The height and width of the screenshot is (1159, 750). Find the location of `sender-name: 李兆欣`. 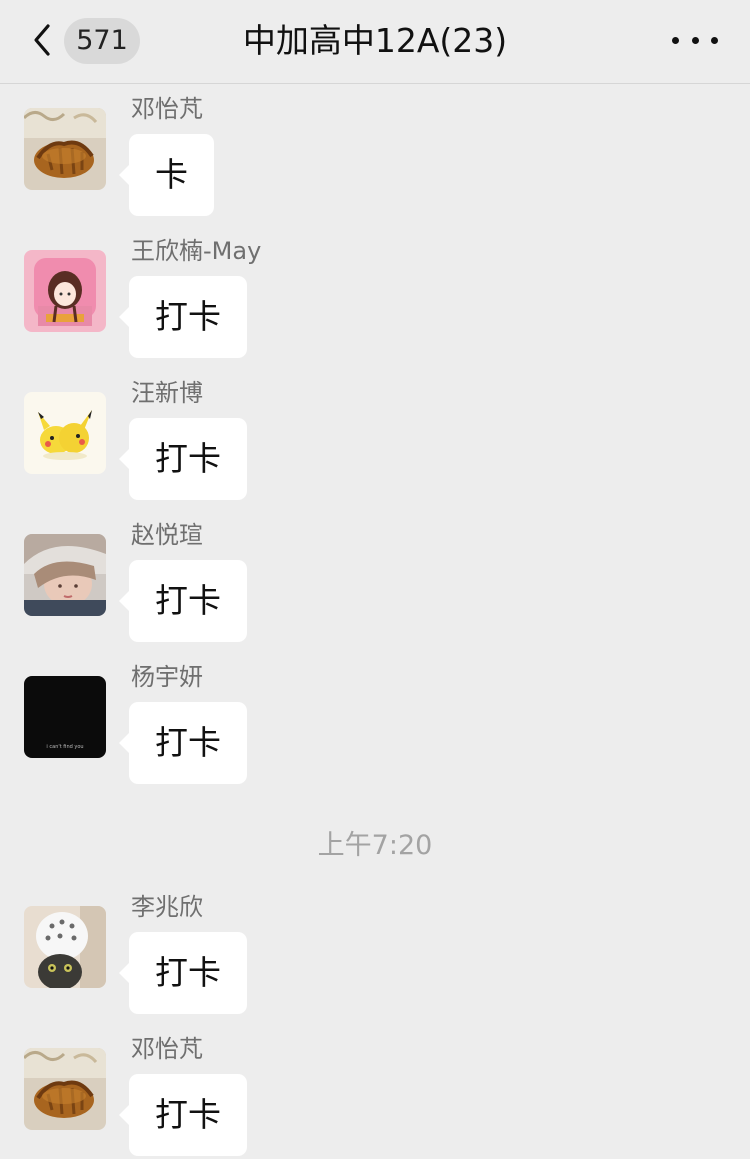

sender-name: 李兆欣 is located at coordinates (167, 907).